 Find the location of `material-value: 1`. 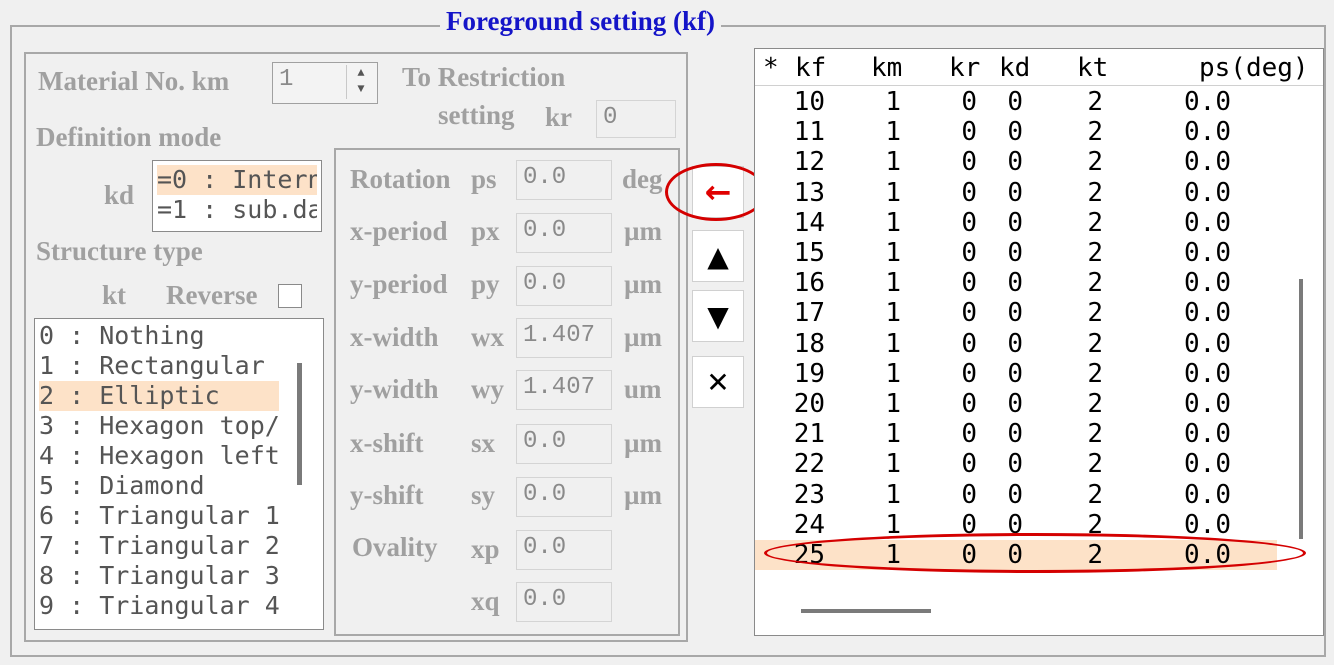

material-value: 1 is located at coordinates (286, 79).